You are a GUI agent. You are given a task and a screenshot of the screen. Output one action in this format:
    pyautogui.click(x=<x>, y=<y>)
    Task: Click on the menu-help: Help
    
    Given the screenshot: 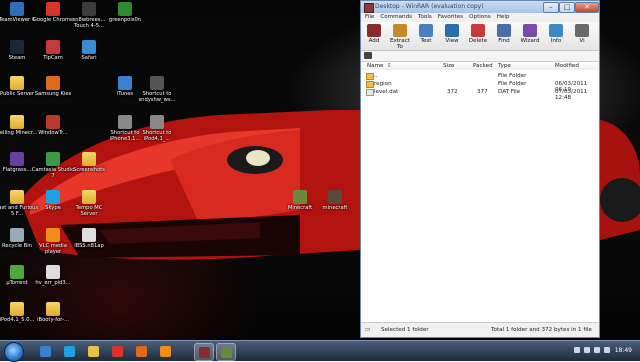 What is the action you would take?
    pyautogui.click(x=503, y=17)
    